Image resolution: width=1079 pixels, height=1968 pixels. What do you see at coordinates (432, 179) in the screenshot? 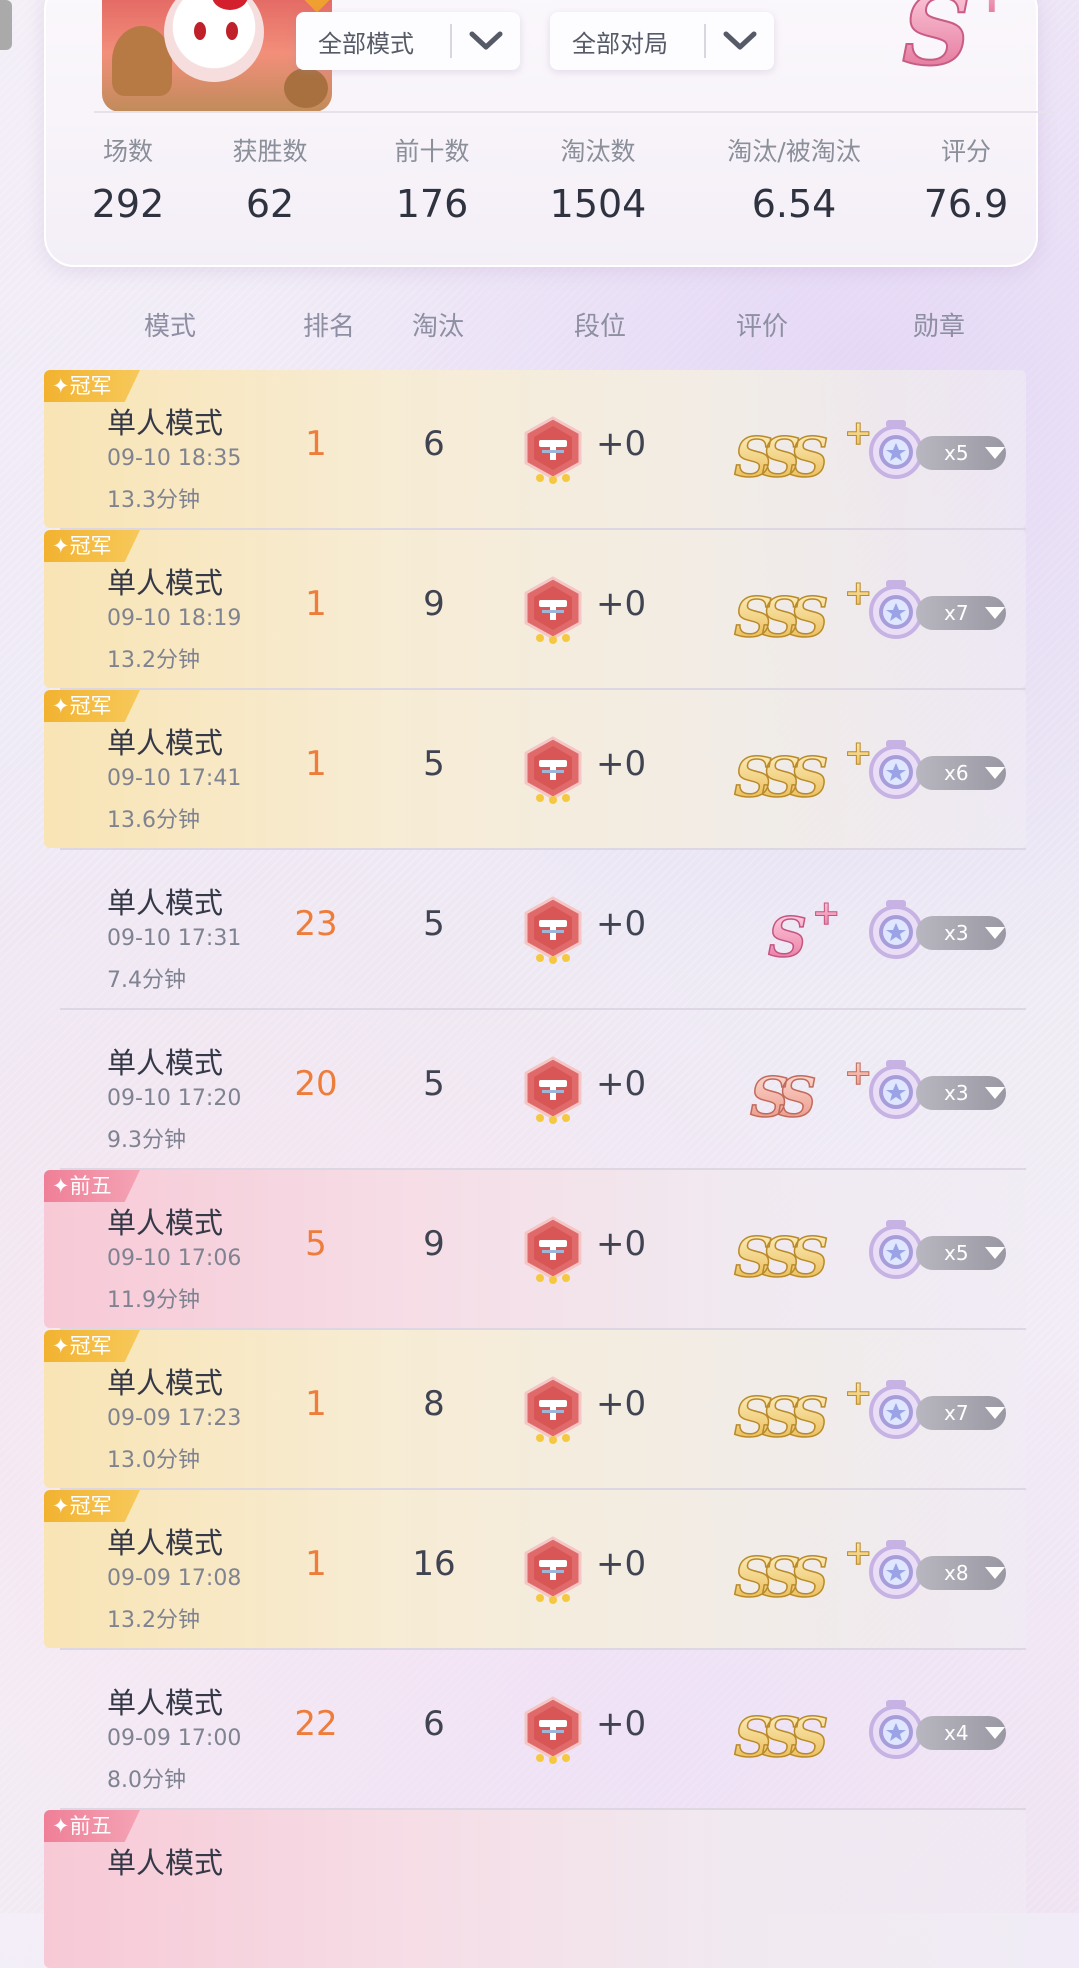
I see `stat-top10: 前十数 176` at bounding box center [432, 179].